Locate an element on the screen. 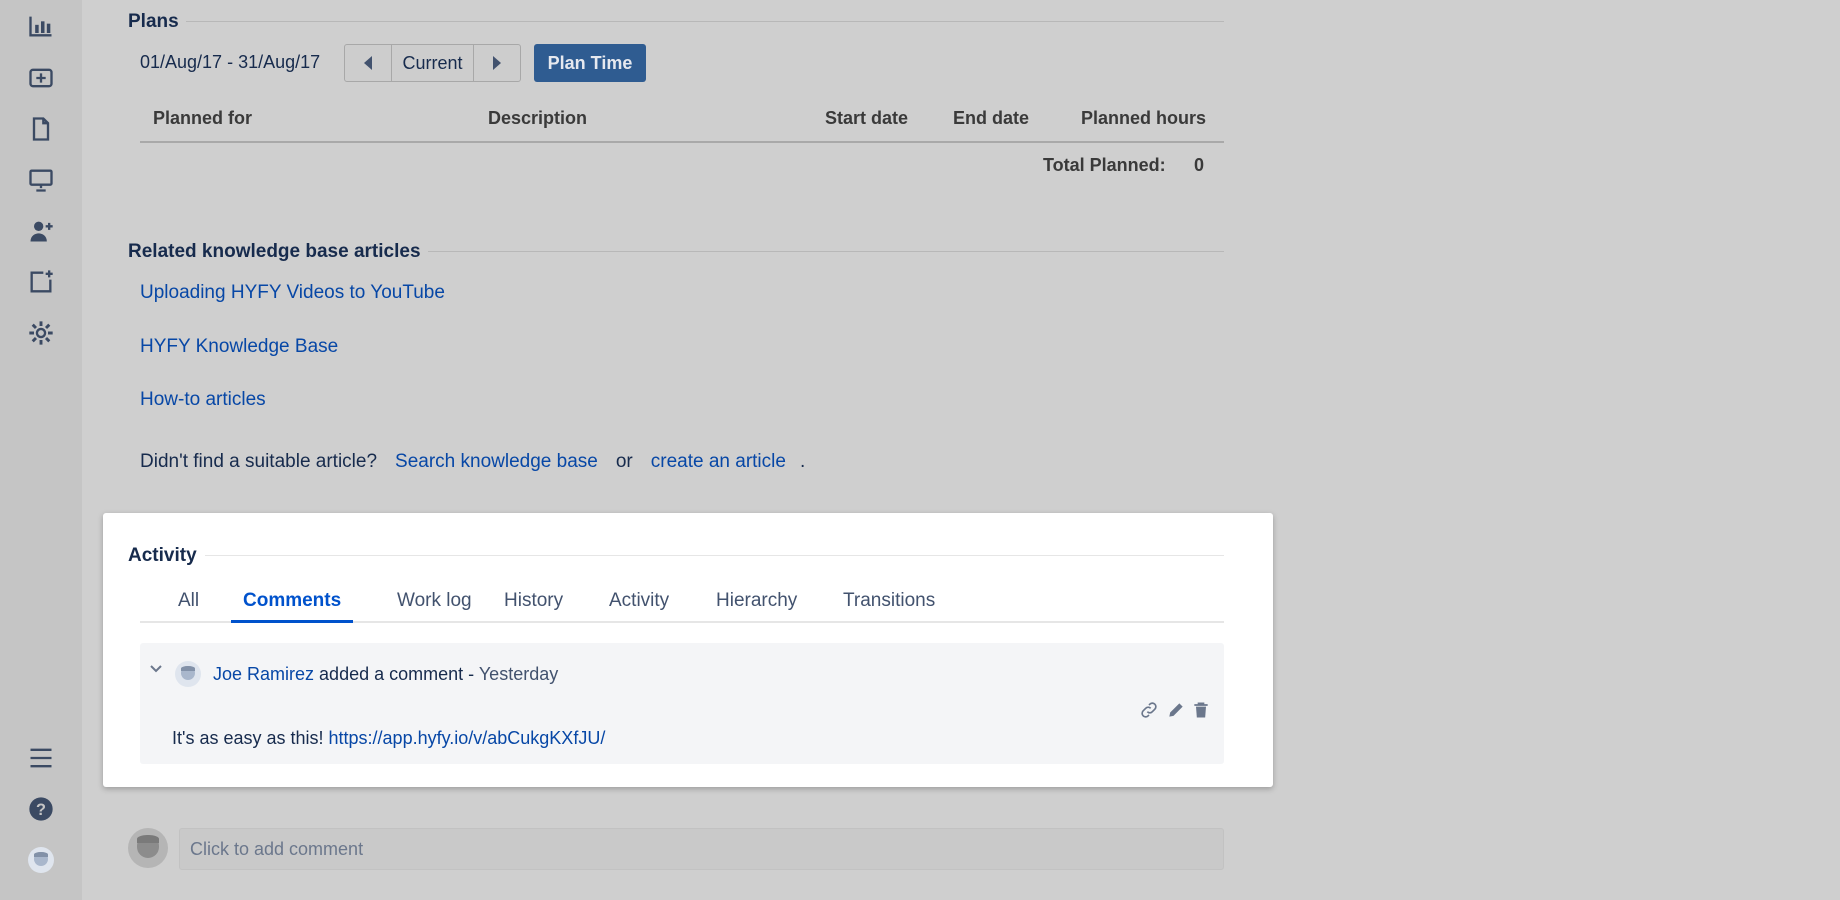  column-start-date: Start date is located at coordinates (866, 118).